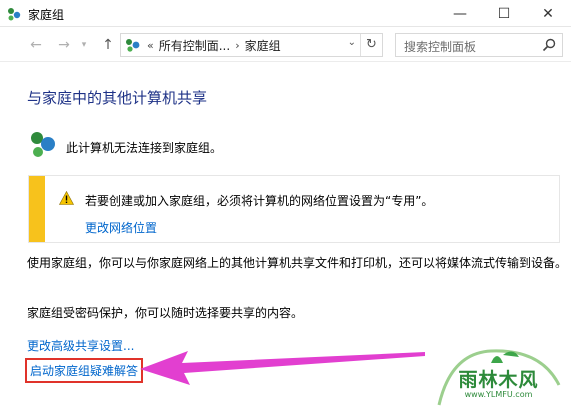 The image size is (571, 412). What do you see at coordinates (504, 13) in the screenshot?
I see `maximize-button: ☐` at bounding box center [504, 13].